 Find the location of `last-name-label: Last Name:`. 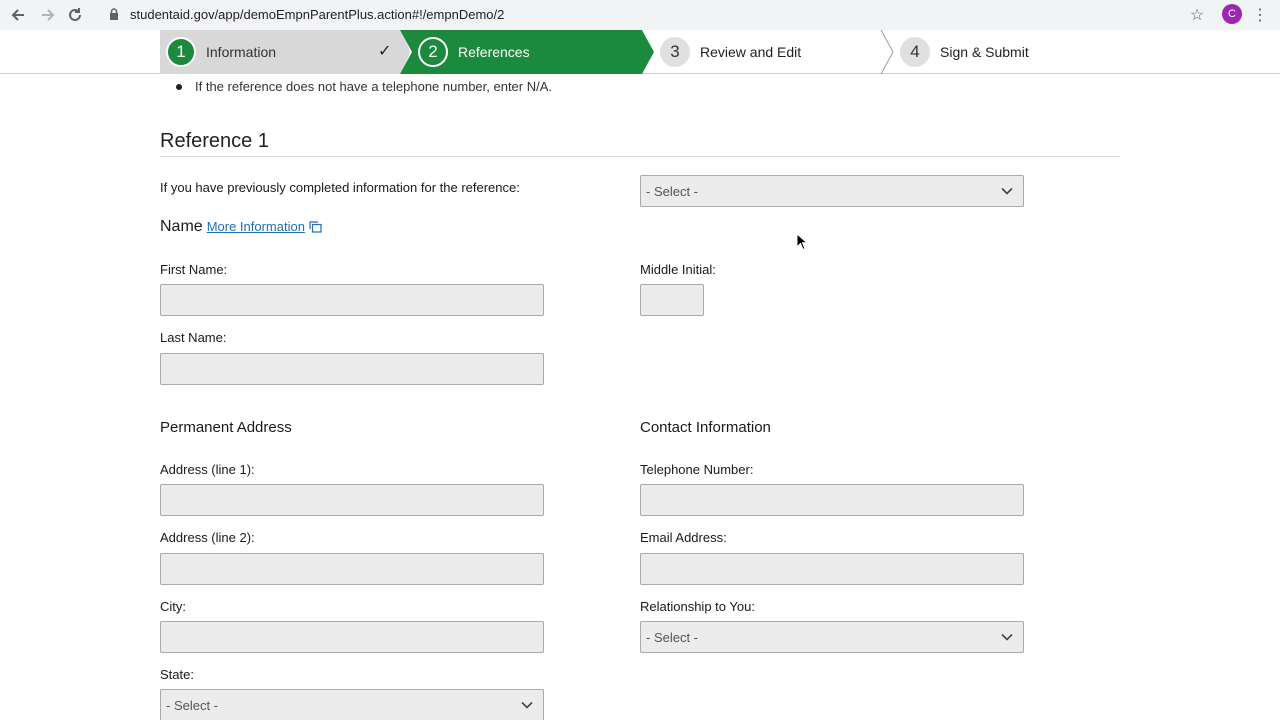

last-name-label: Last Name: is located at coordinates (193, 337).